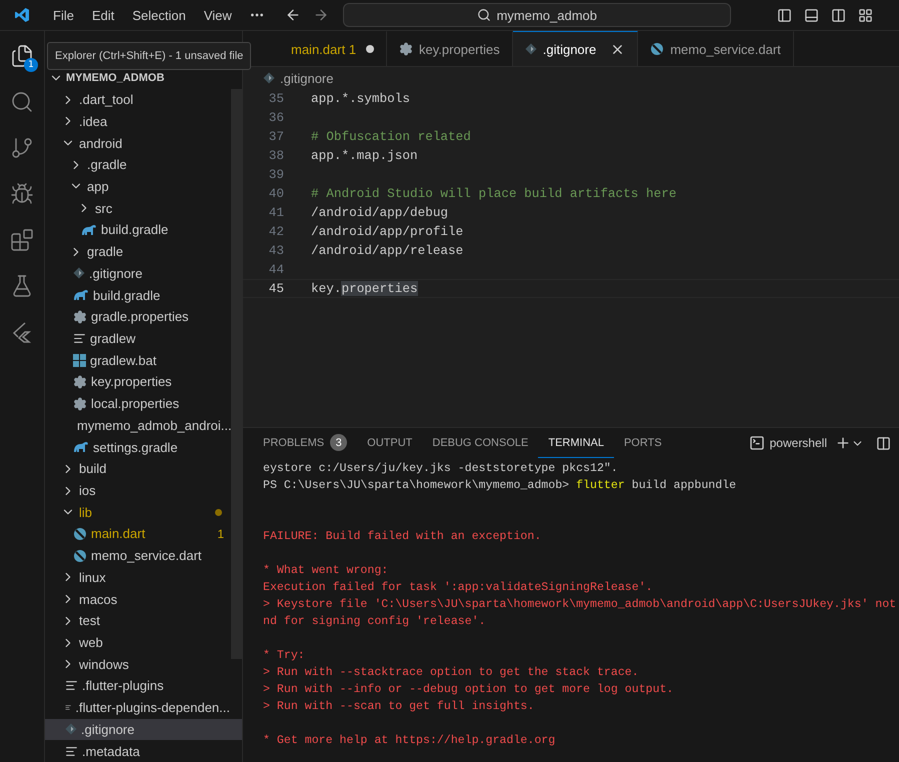 This screenshot has height=762, width=899. What do you see at coordinates (31, 65) in the screenshot?
I see `count-badge: 1` at bounding box center [31, 65].